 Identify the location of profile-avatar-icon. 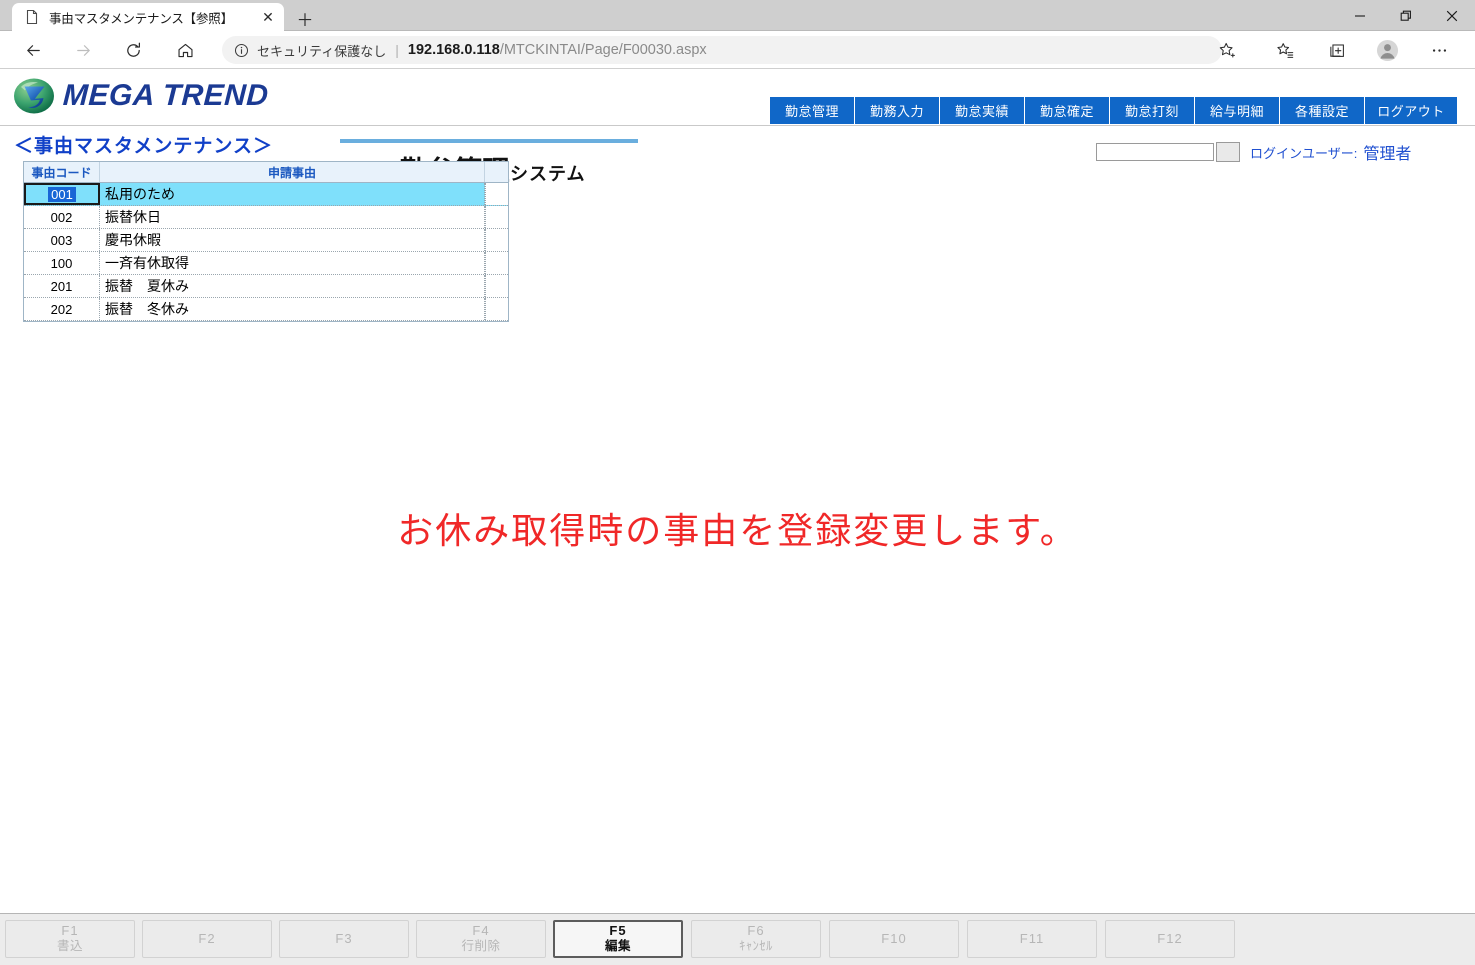
(1387, 50).